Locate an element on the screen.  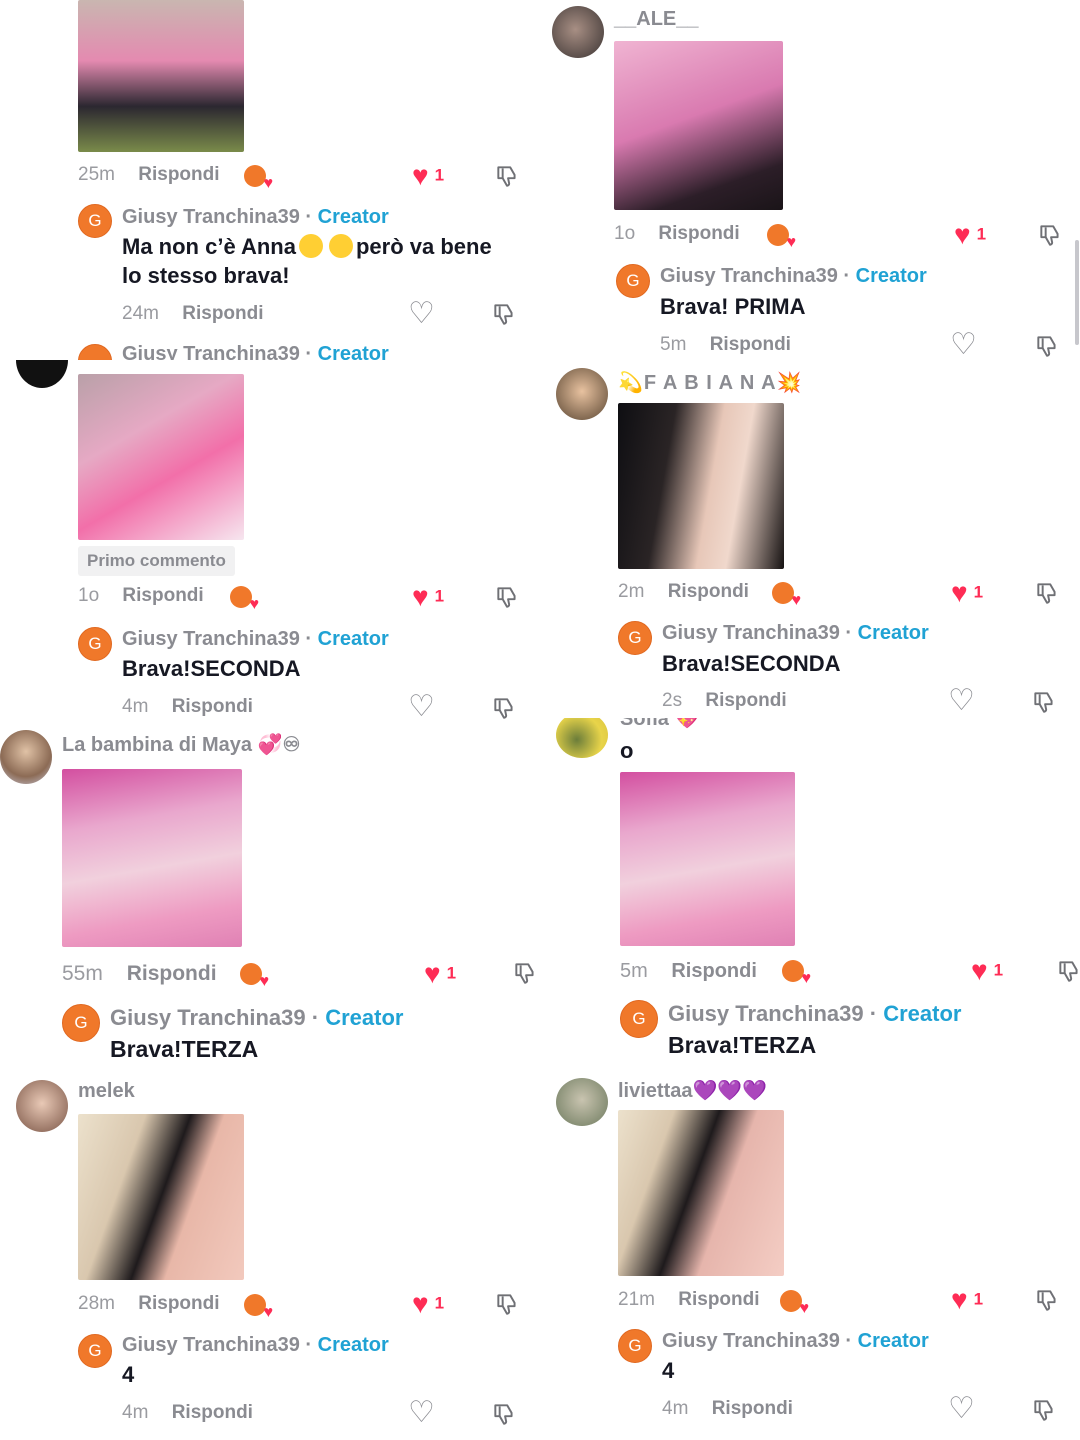
comment-username-partial: Sofia 💖 is located at coordinates (659, 724).